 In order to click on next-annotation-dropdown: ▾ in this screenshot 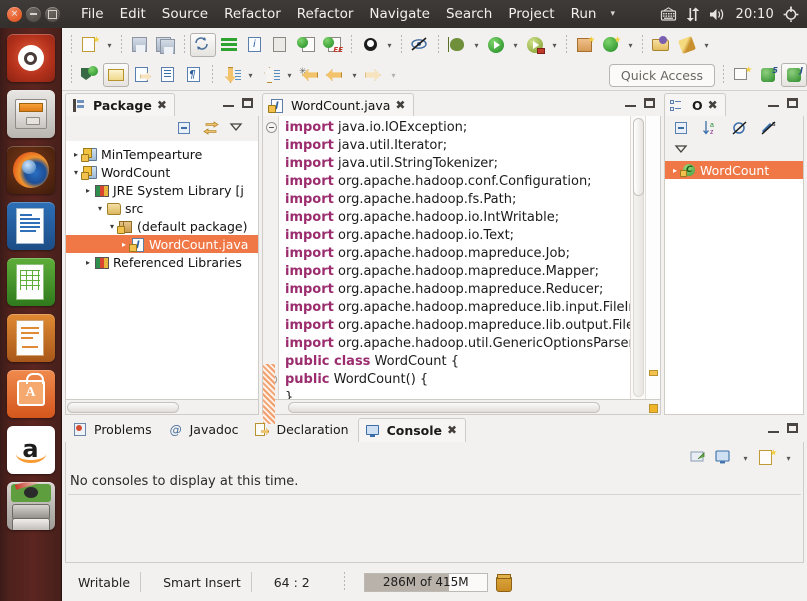, I will do `click(250, 75)`.